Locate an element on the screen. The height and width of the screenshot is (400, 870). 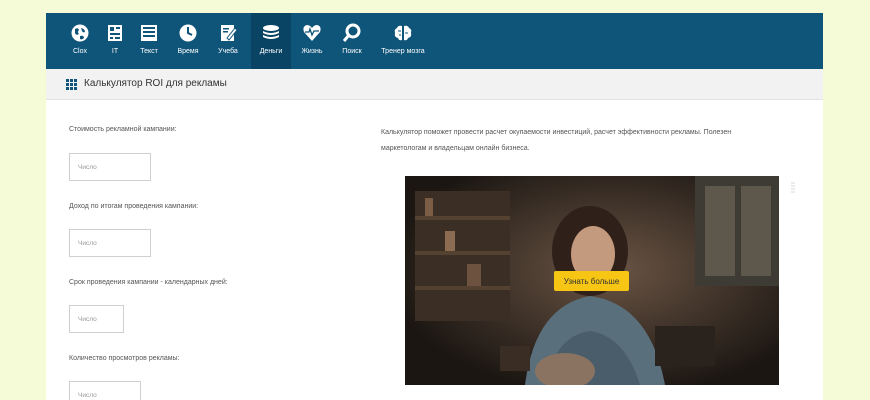
globe-icon is located at coordinates (80, 33).